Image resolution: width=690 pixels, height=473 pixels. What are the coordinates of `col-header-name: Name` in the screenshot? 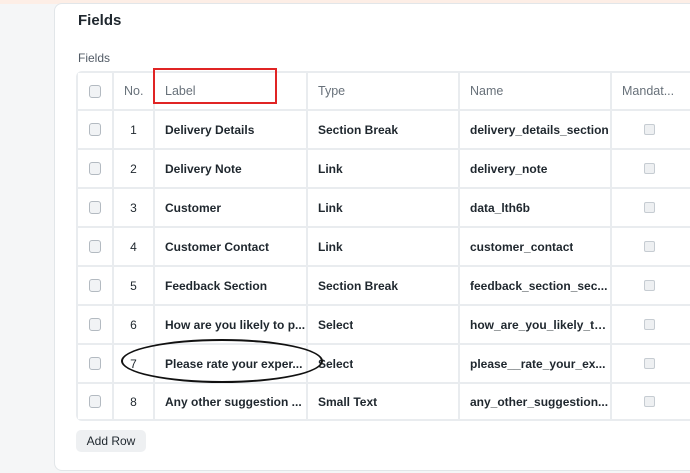 It's located at (535, 91).